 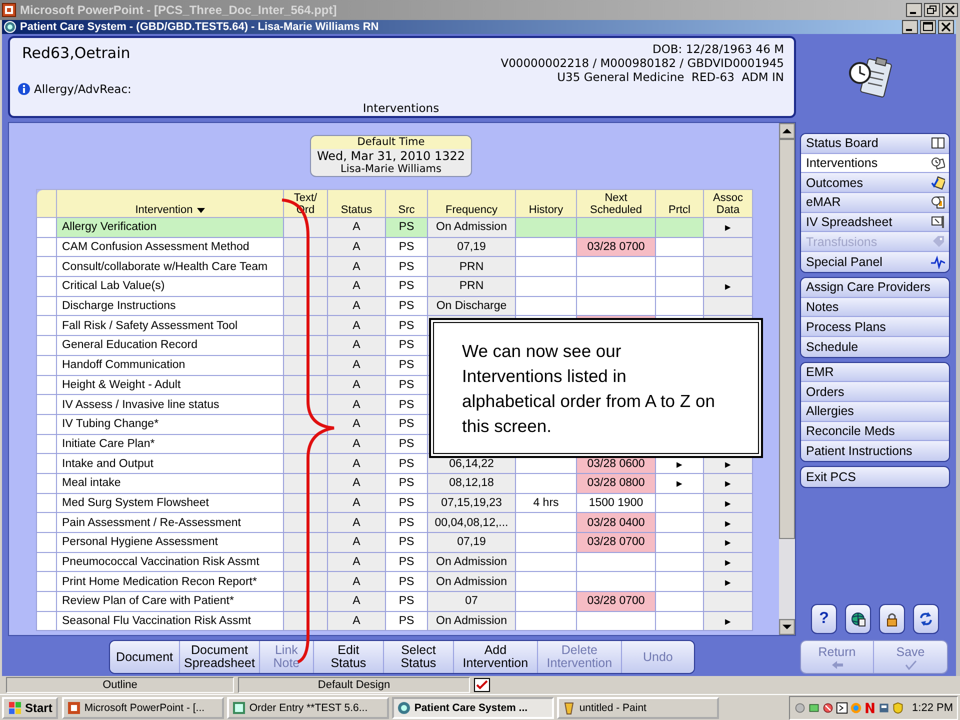 What do you see at coordinates (875, 412) in the screenshot?
I see `nav-item: Allergies` at bounding box center [875, 412].